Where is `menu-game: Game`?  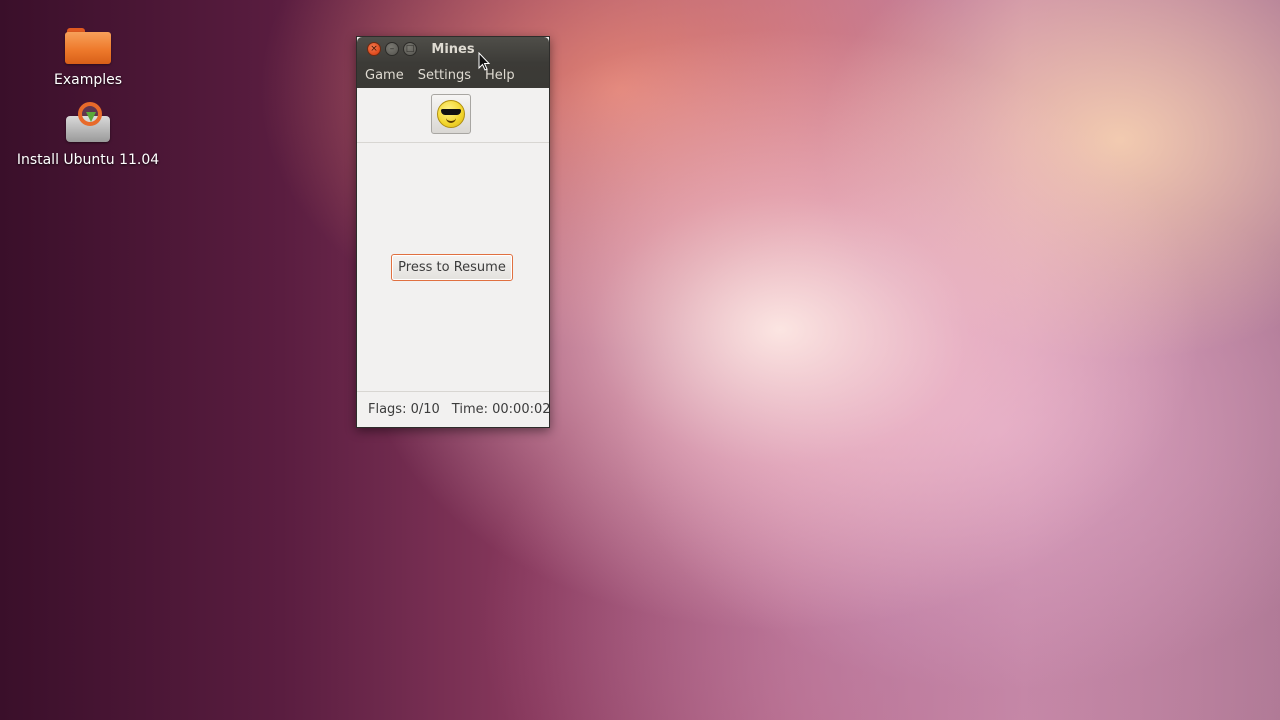 menu-game: Game is located at coordinates (386, 75).